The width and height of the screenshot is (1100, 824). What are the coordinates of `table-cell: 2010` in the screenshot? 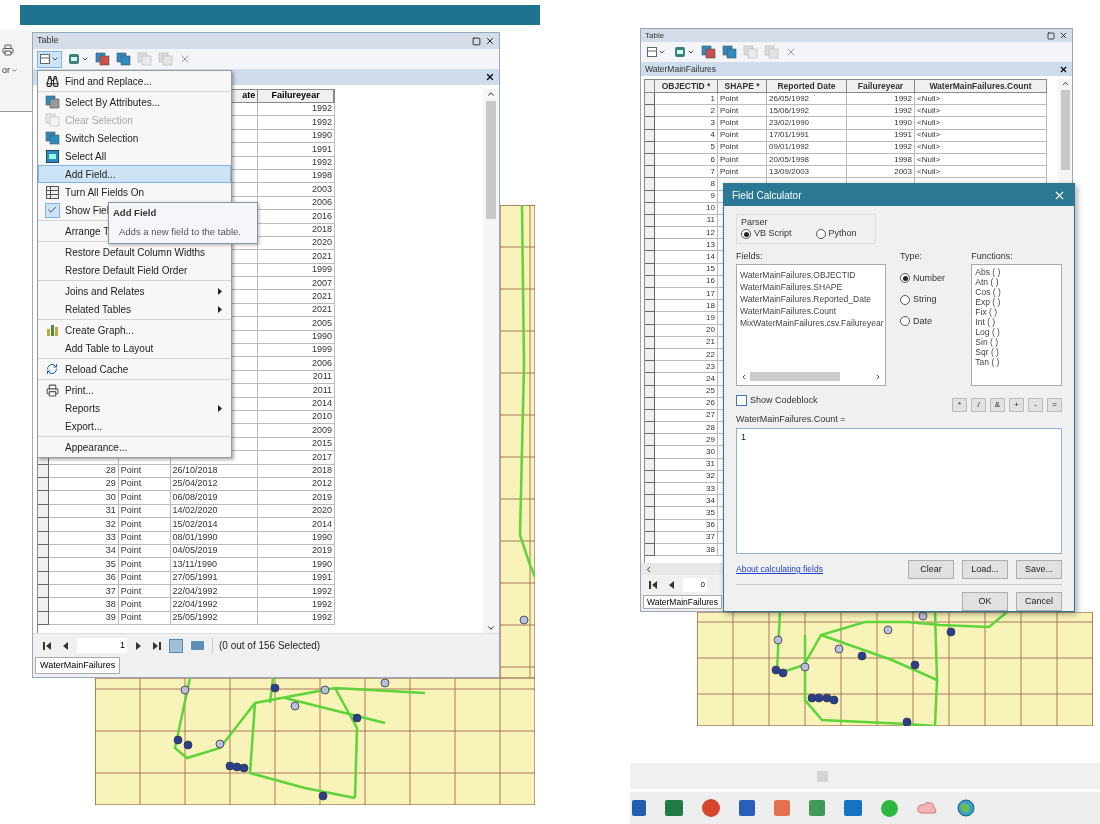 It's located at (296, 418).